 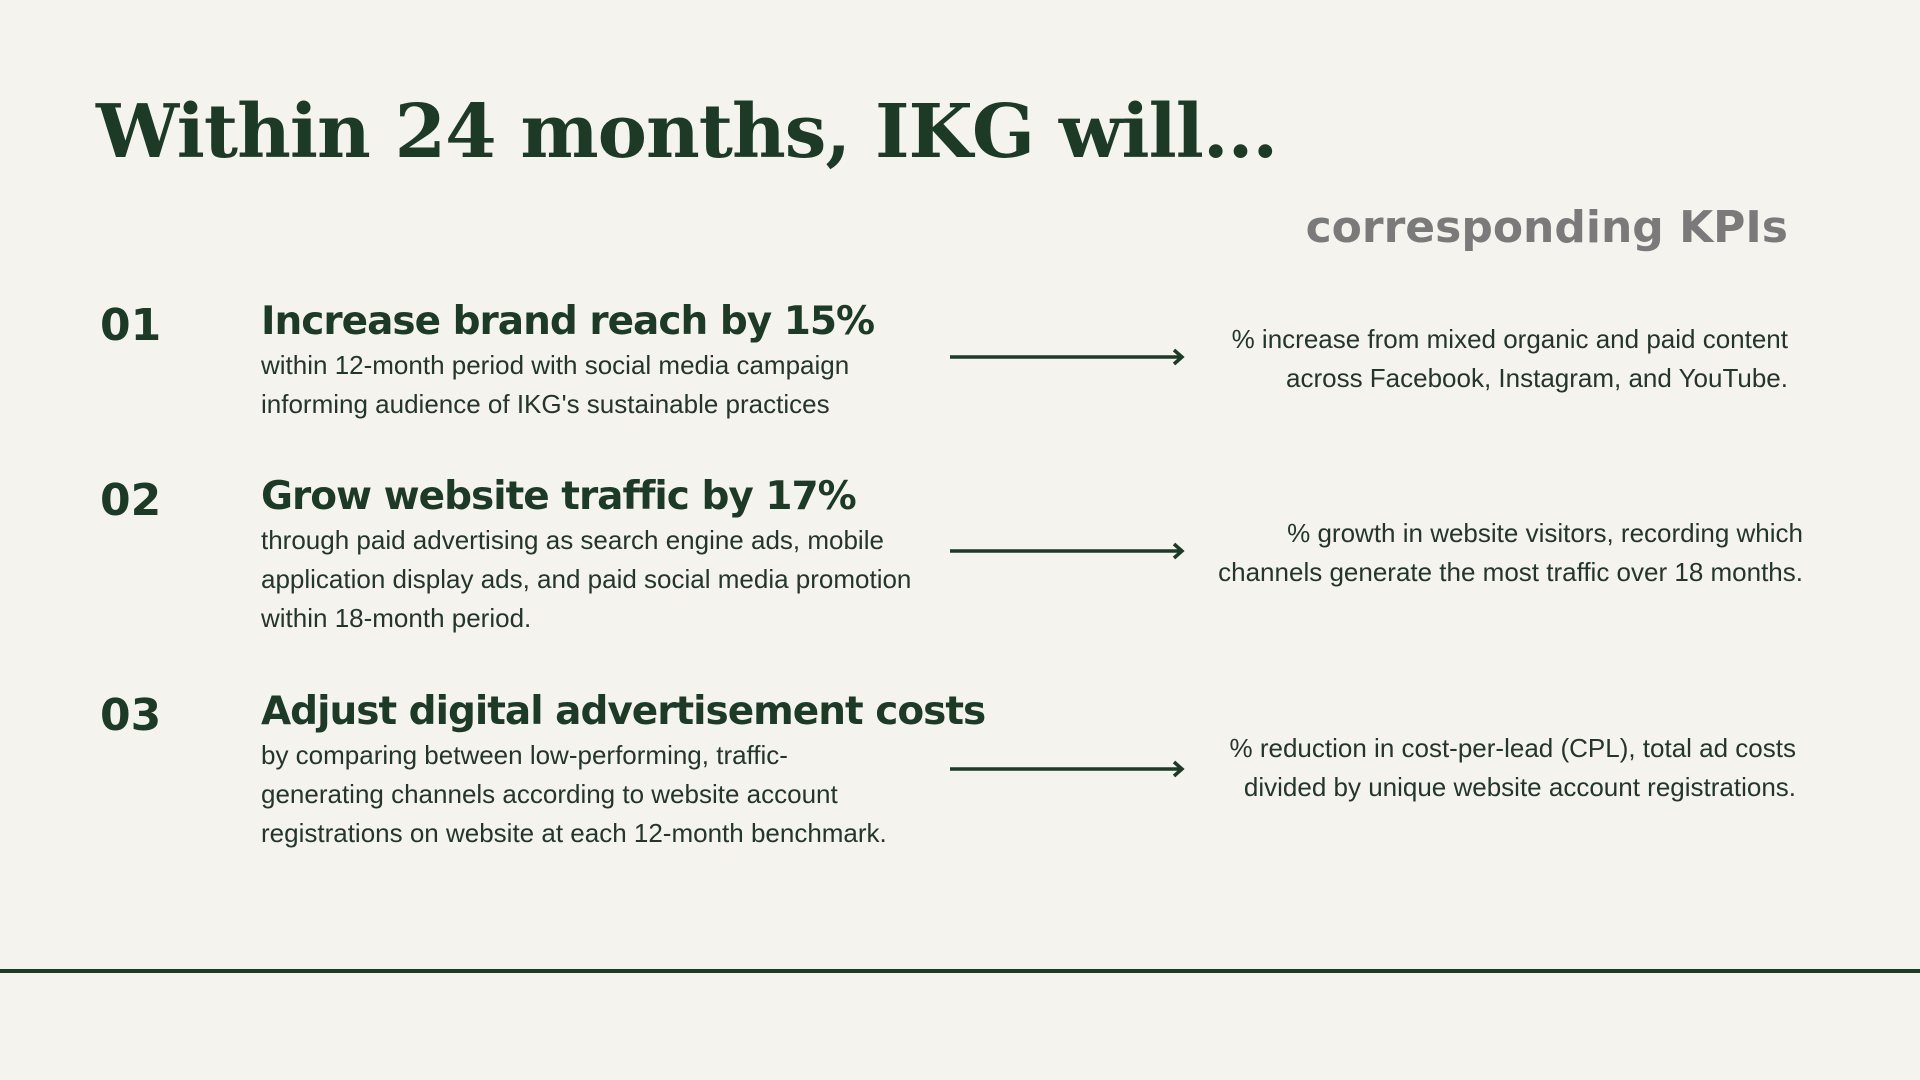 I want to click on goal-headline: Adjust digital advertisement costs, so click(x=623, y=711).